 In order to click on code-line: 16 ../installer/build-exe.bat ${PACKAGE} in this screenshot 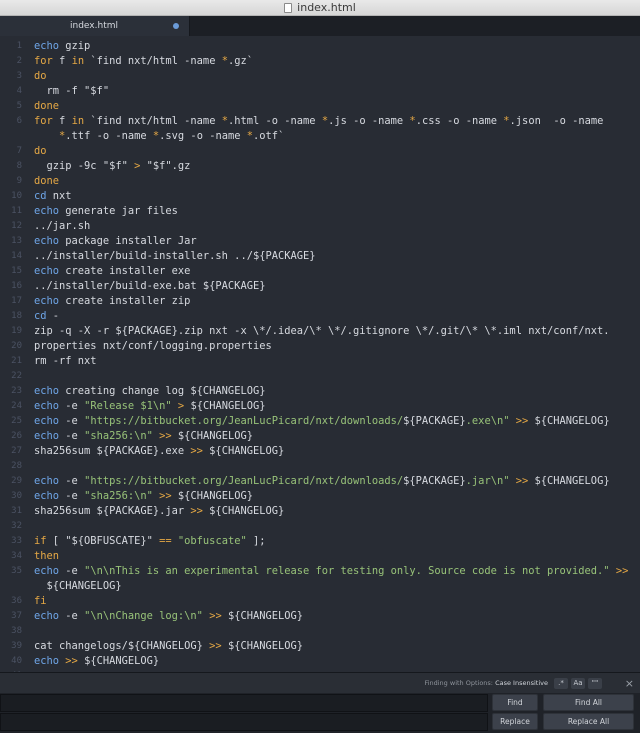, I will do `click(320, 286)`.